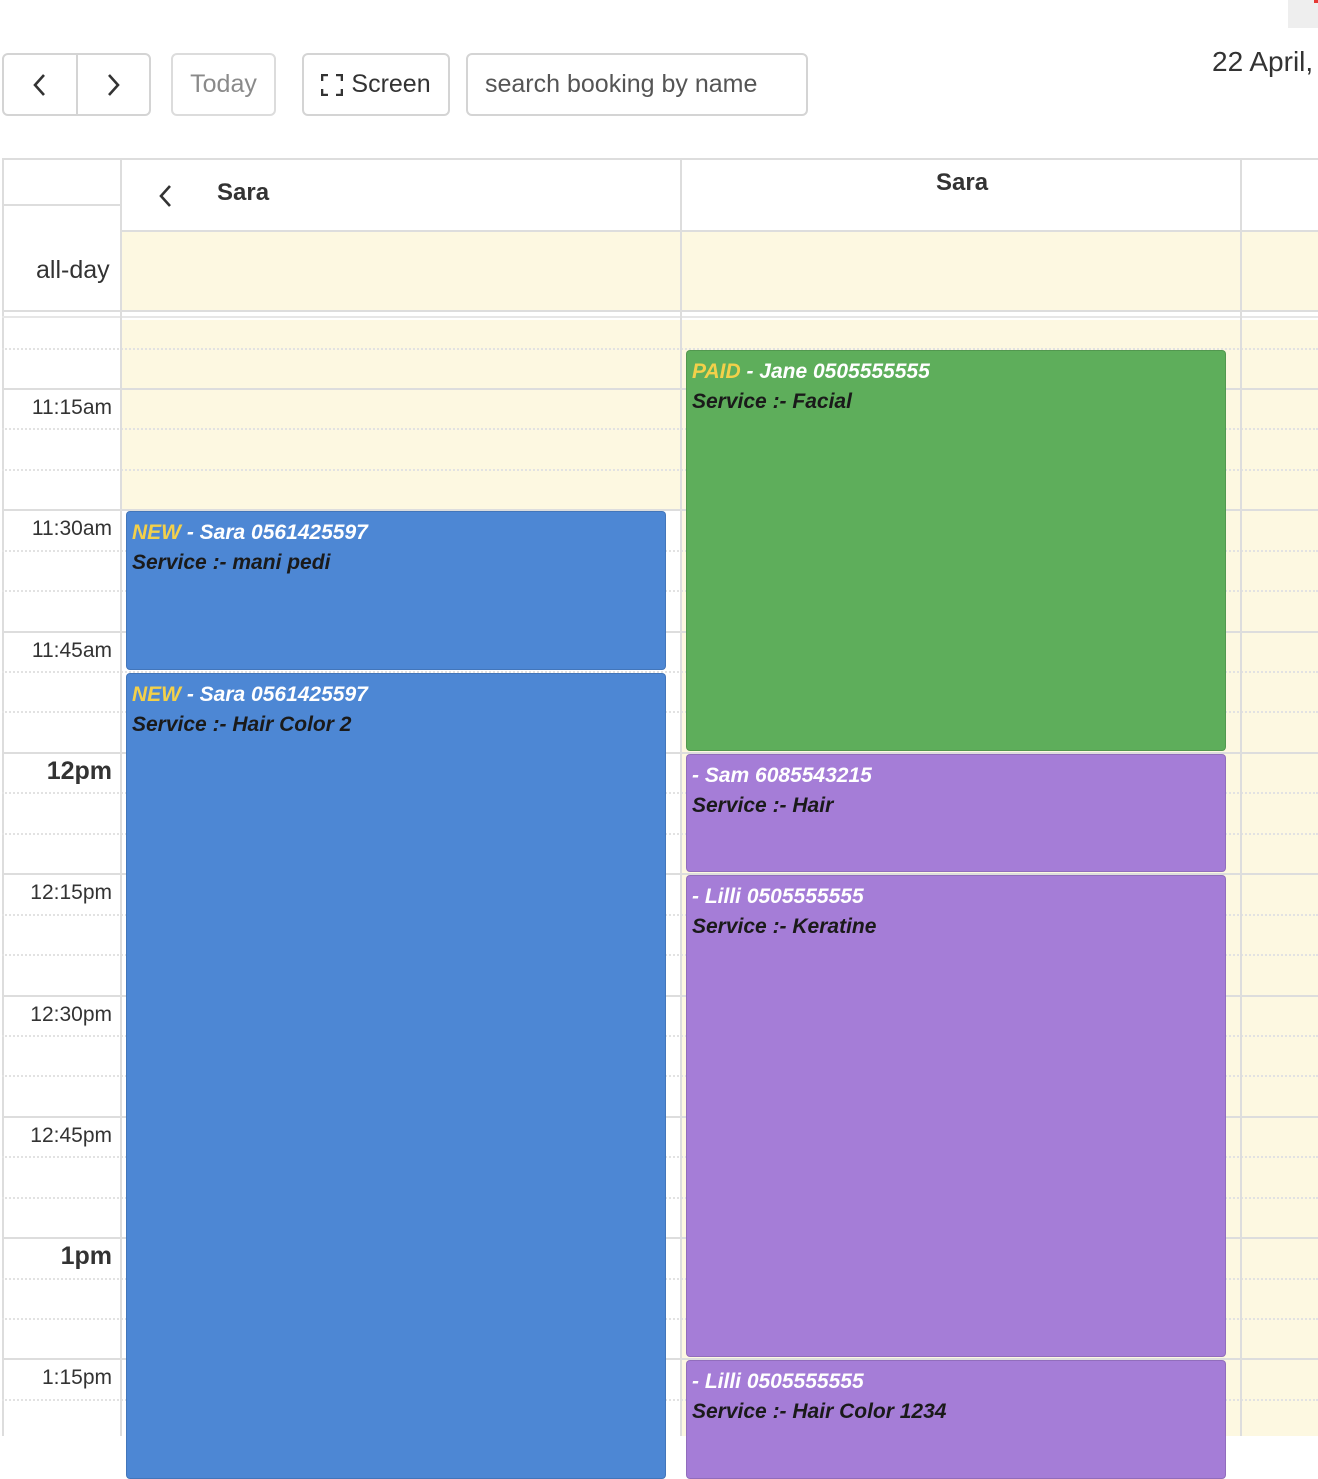 The height and width of the screenshot is (1479, 1318). What do you see at coordinates (1280, 271) in the screenshot?
I see `allday-cell-extra` at bounding box center [1280, 271].